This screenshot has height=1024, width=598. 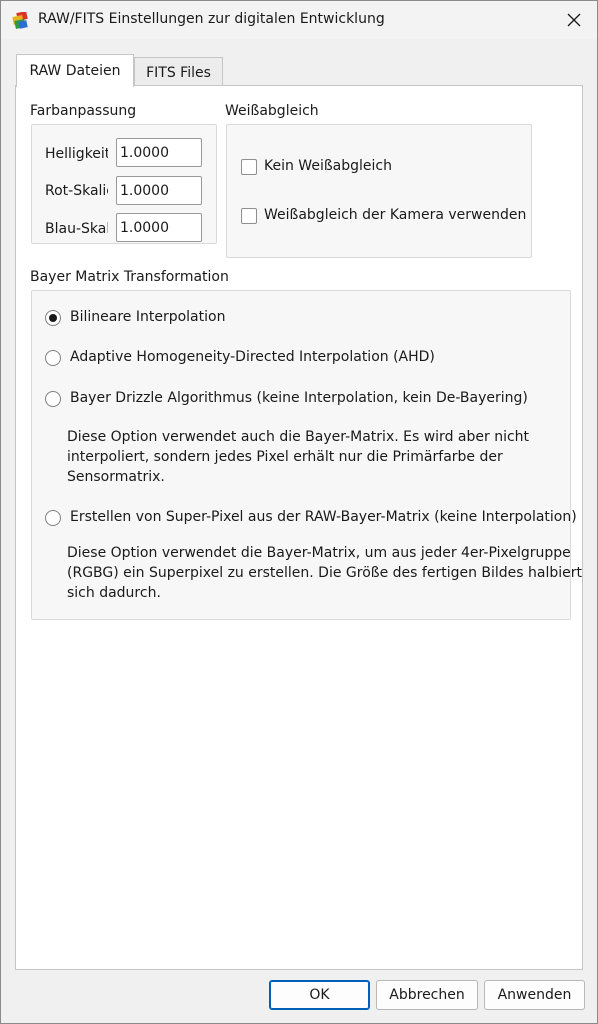 What do you see at coordinates (53, 318) in the screenshot?
I see `bilinear-radio` at bounding box center [53, 318].